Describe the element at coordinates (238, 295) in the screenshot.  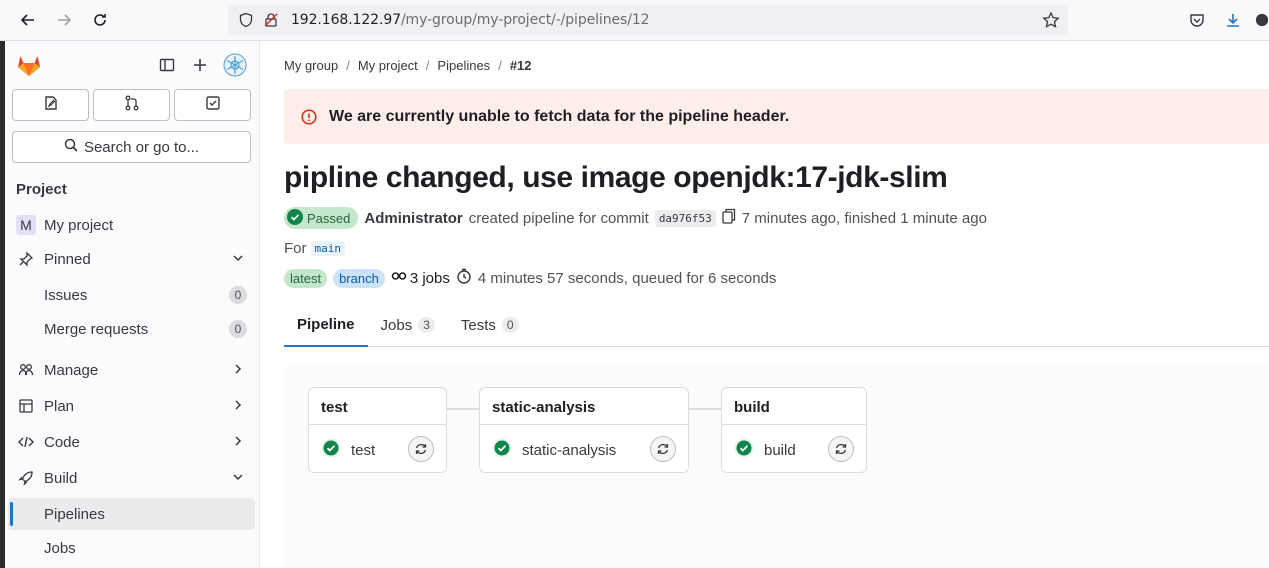
I see `issues-count-badge: 0` at that location.